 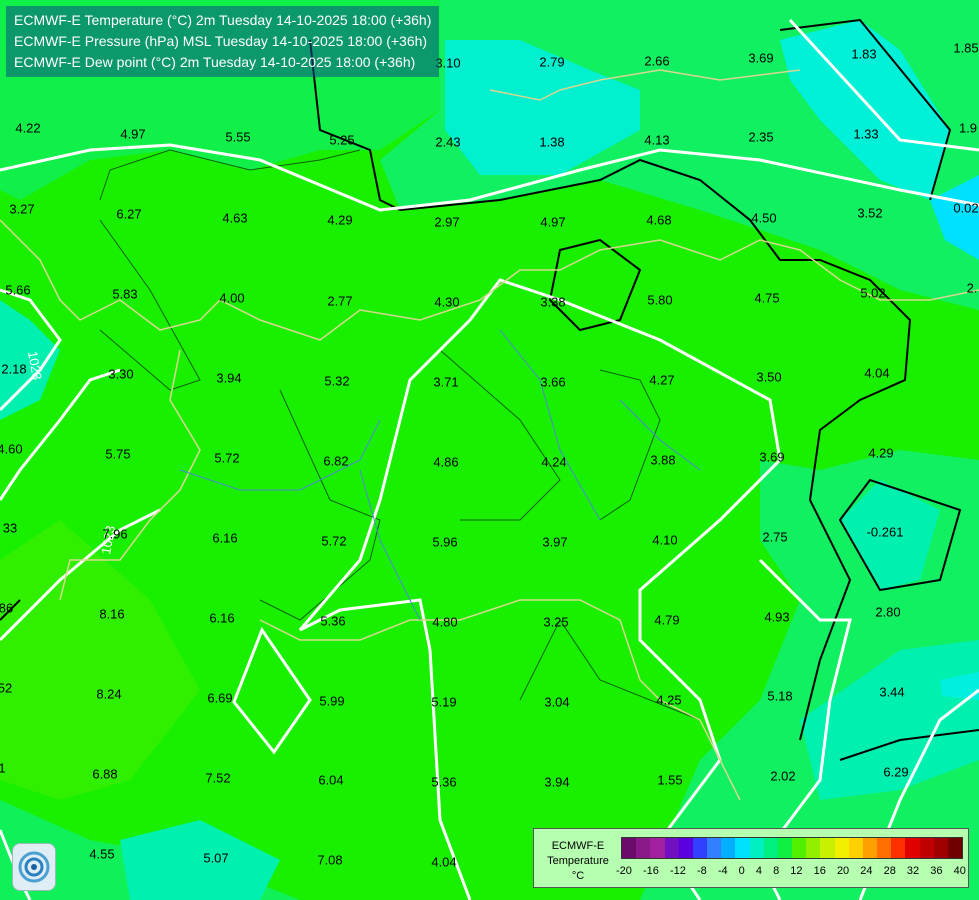 I want to click on legend-tick-label: 8, so click(x=776, y=871).